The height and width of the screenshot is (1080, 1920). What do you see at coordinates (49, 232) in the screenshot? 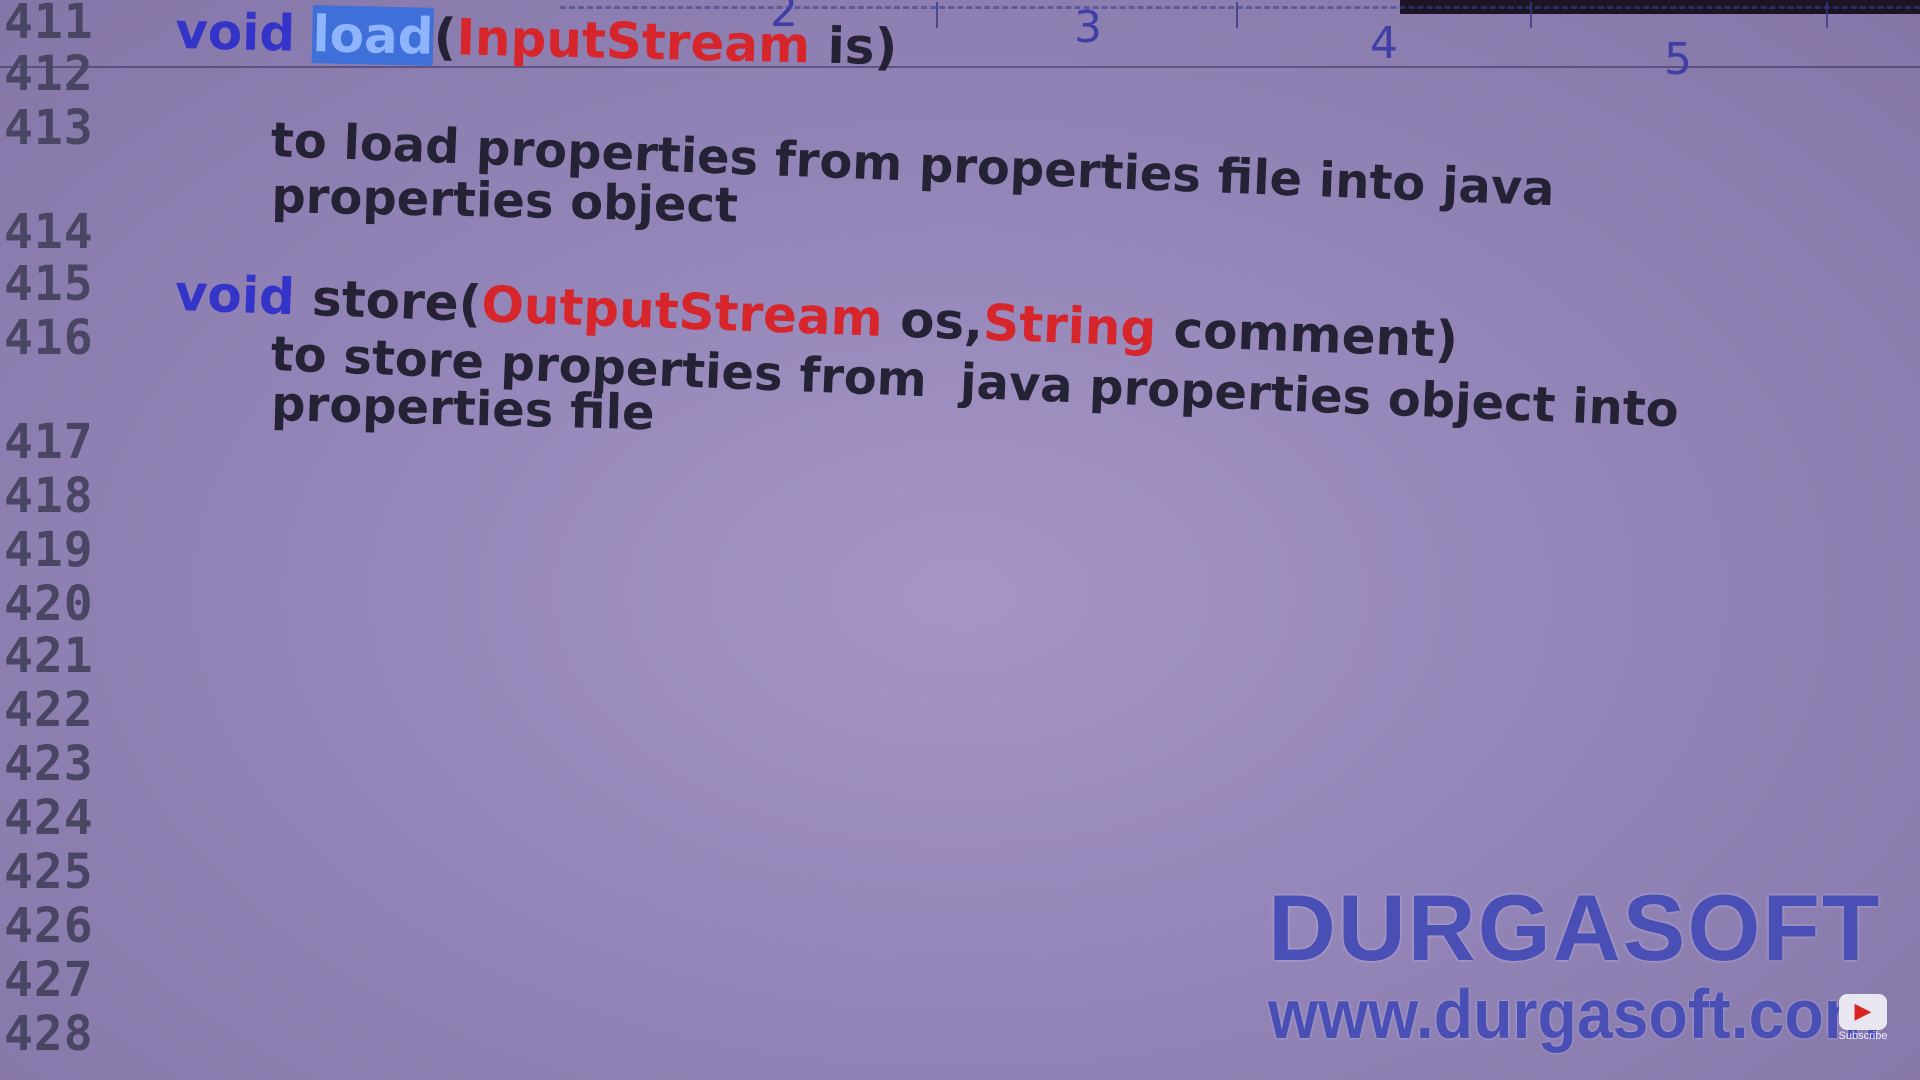
I see `line-number: 414` at bounding box center [49, 232].